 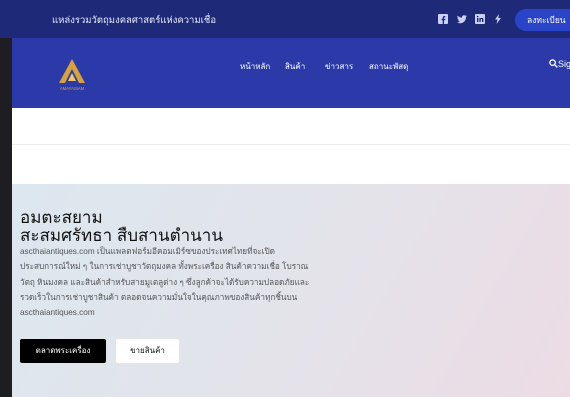 What do you see at coordinates (72, 74) in the screenshot?
I see `site-logo: AMAYASIAM` at bounding box center [72, 74].